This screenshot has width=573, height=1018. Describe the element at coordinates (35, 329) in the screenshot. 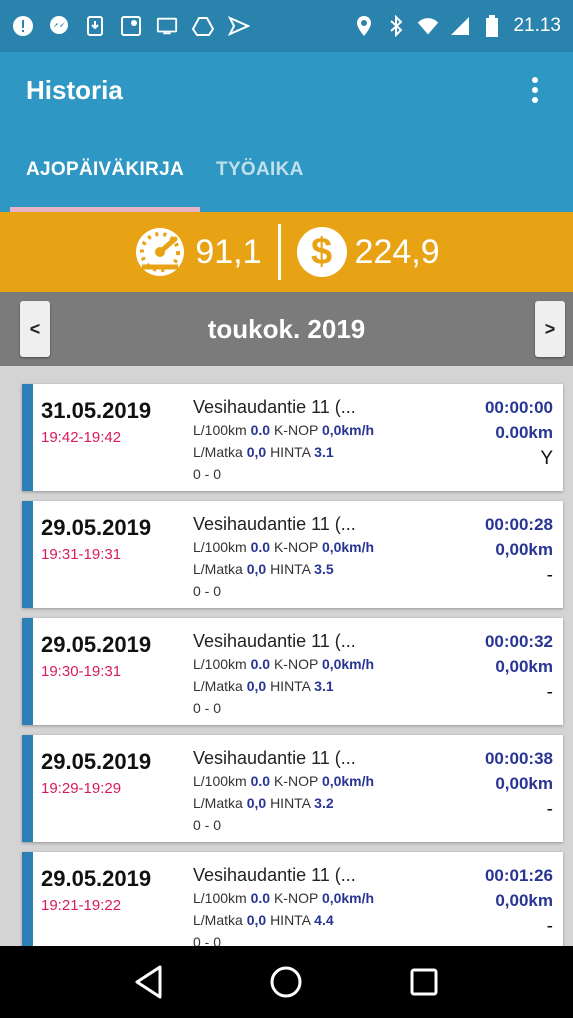

I see `prev-month-button: <` at that location.